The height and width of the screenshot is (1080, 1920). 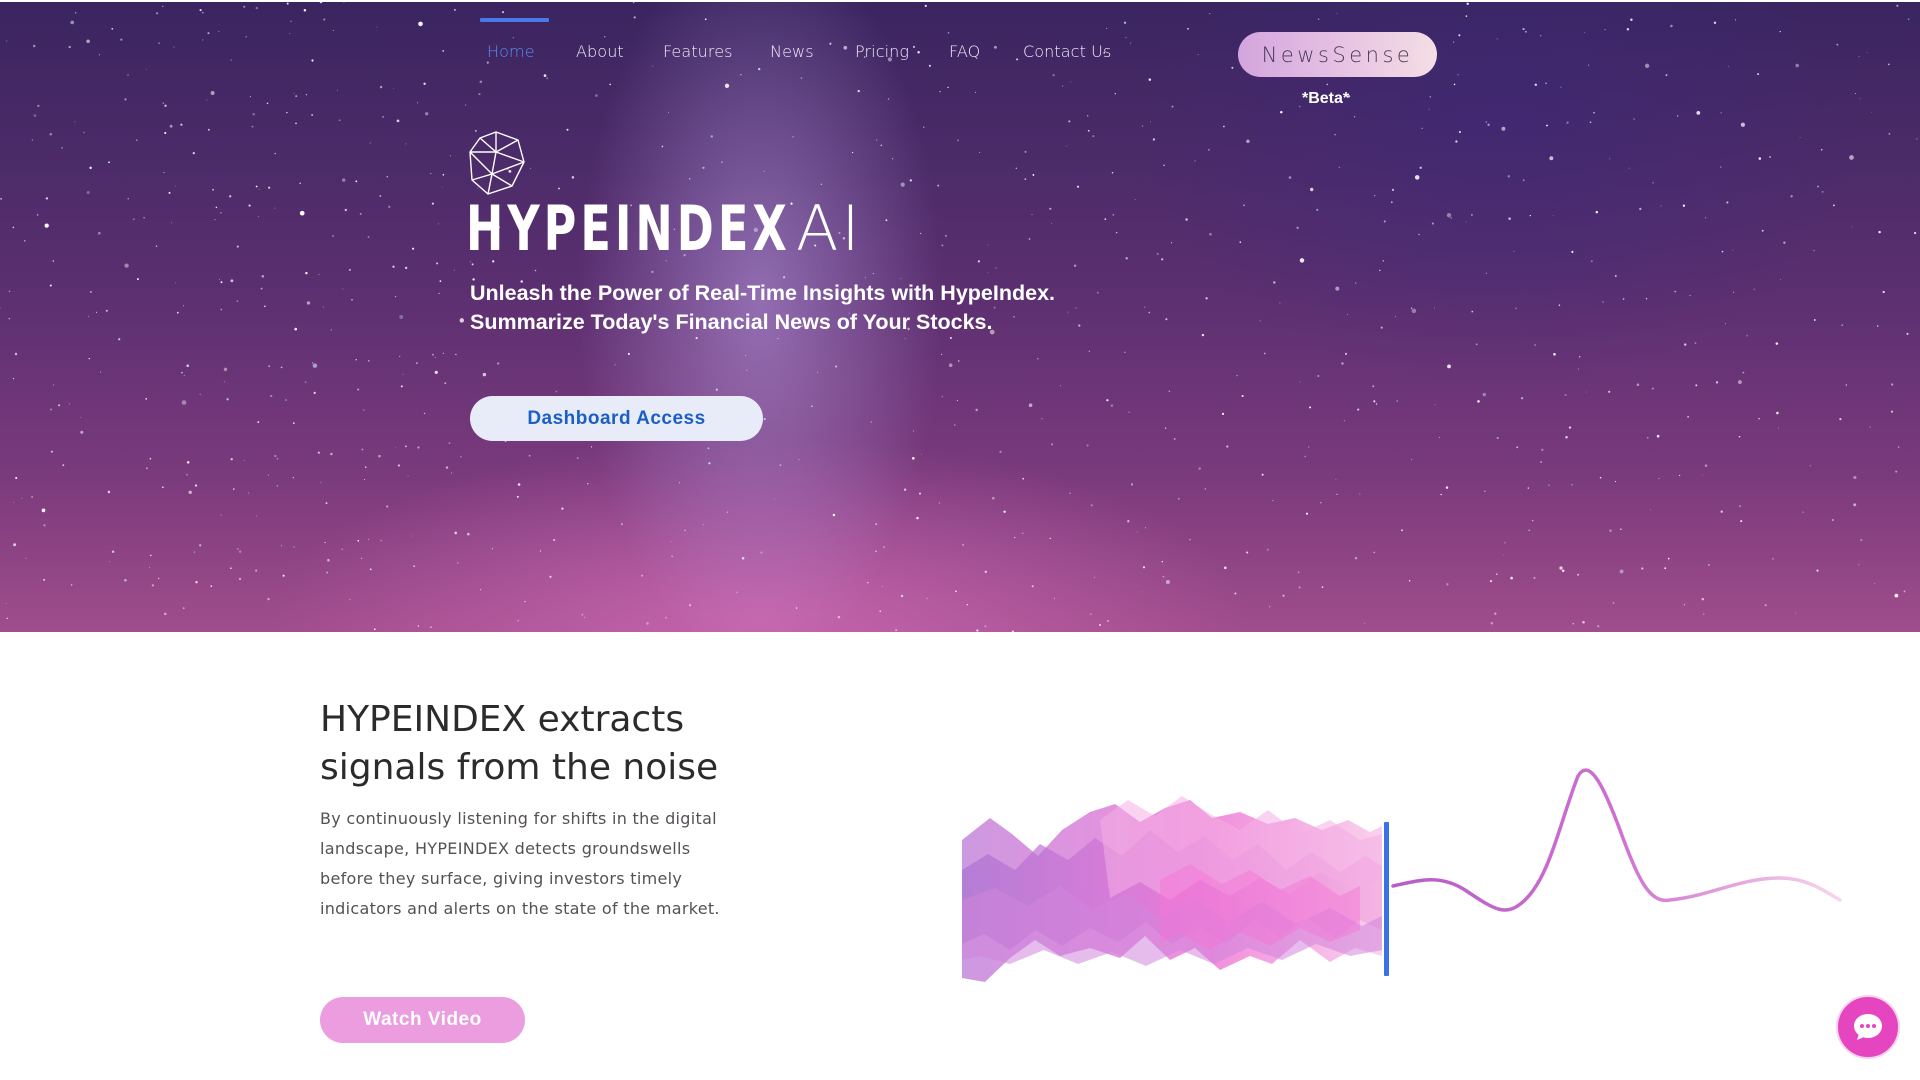 I want to click on dashboard-access-button: Dashboard Access, so click(x=616, y=418).